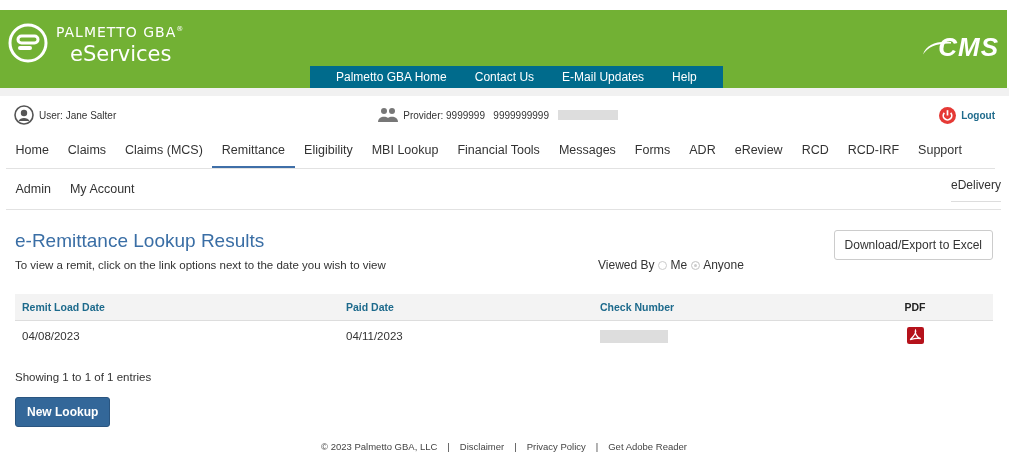 Image resolution: width=1009 pixels, height=470 pixels. What do you see at coordinates (466, 335) in the screenshot?
I see `table-cell: 04/11/2023` at bounding box center [466, 335].